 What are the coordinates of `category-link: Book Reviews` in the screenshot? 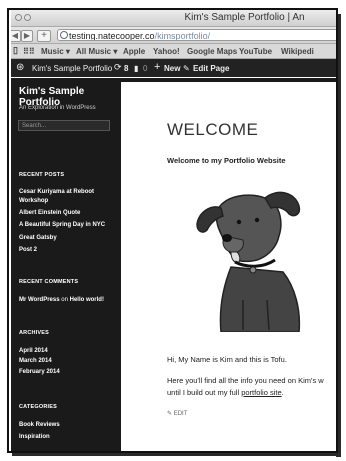 It's located at (39, 425).